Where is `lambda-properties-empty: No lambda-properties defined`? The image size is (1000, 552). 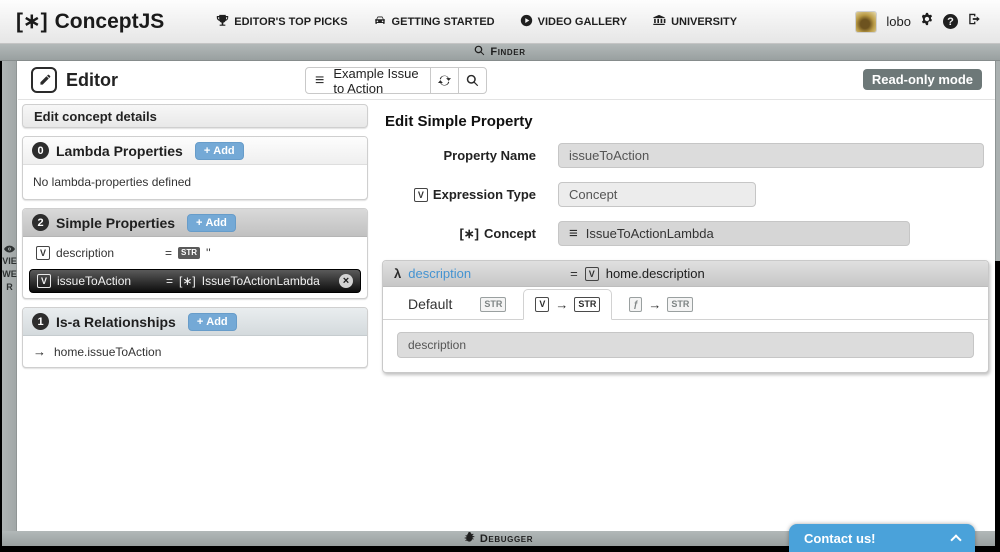
lambda-properties-empty: No lambda-properties defined is located at coordinates (112, 182).